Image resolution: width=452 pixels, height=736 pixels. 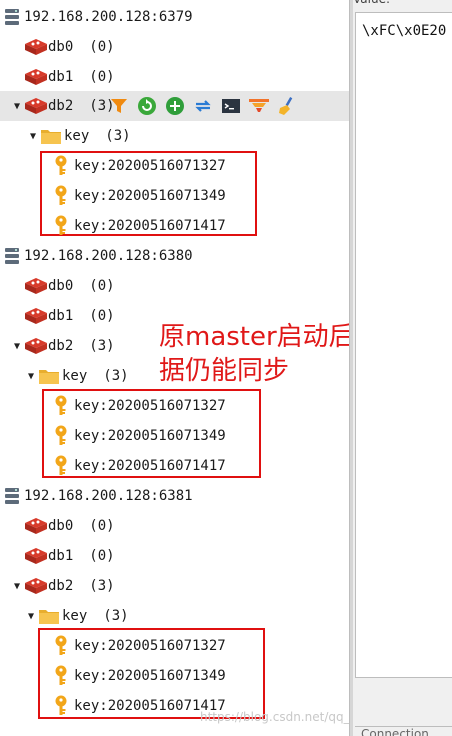 I want to click on server-row-6381: 192.168.200.128:6381, so click(x=98, y=496).